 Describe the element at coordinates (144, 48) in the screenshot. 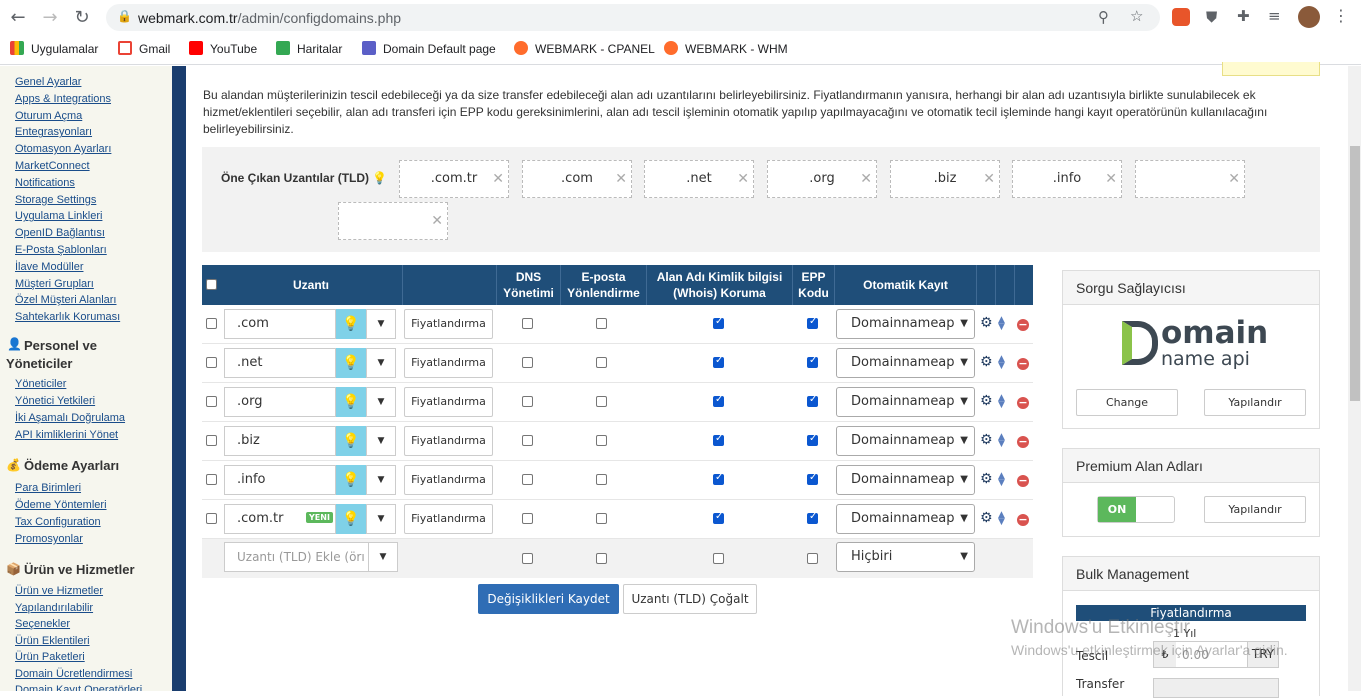

I see `bookmark-gmail: Gmail` at that location.